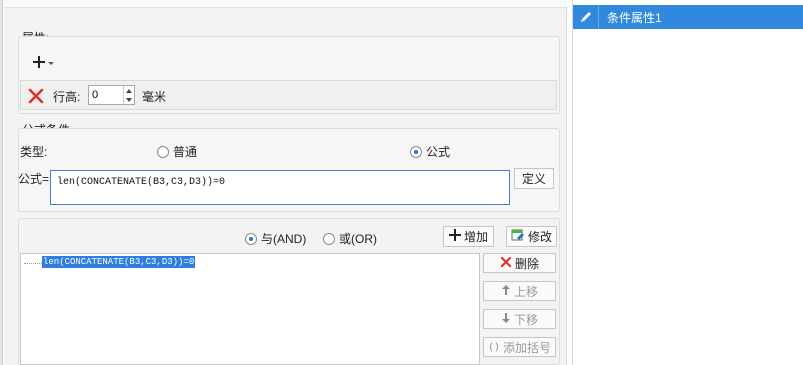 The image size is (803, 365). I want to click on arrow-down-icon, so click(506, 319).